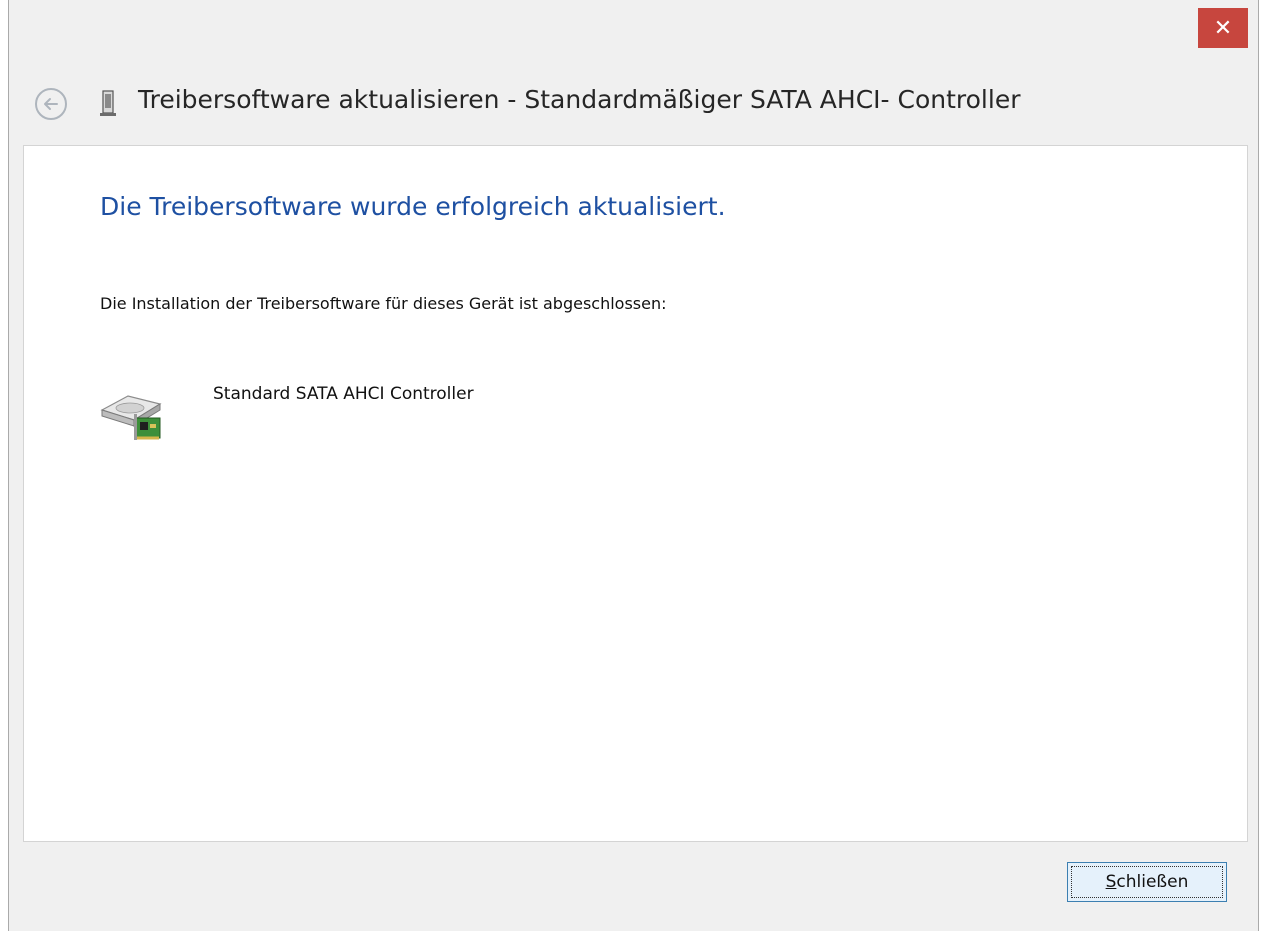 The image size is (1267, 931). I want to click on close-dialog-button: Schließen, so click(1147, 882).